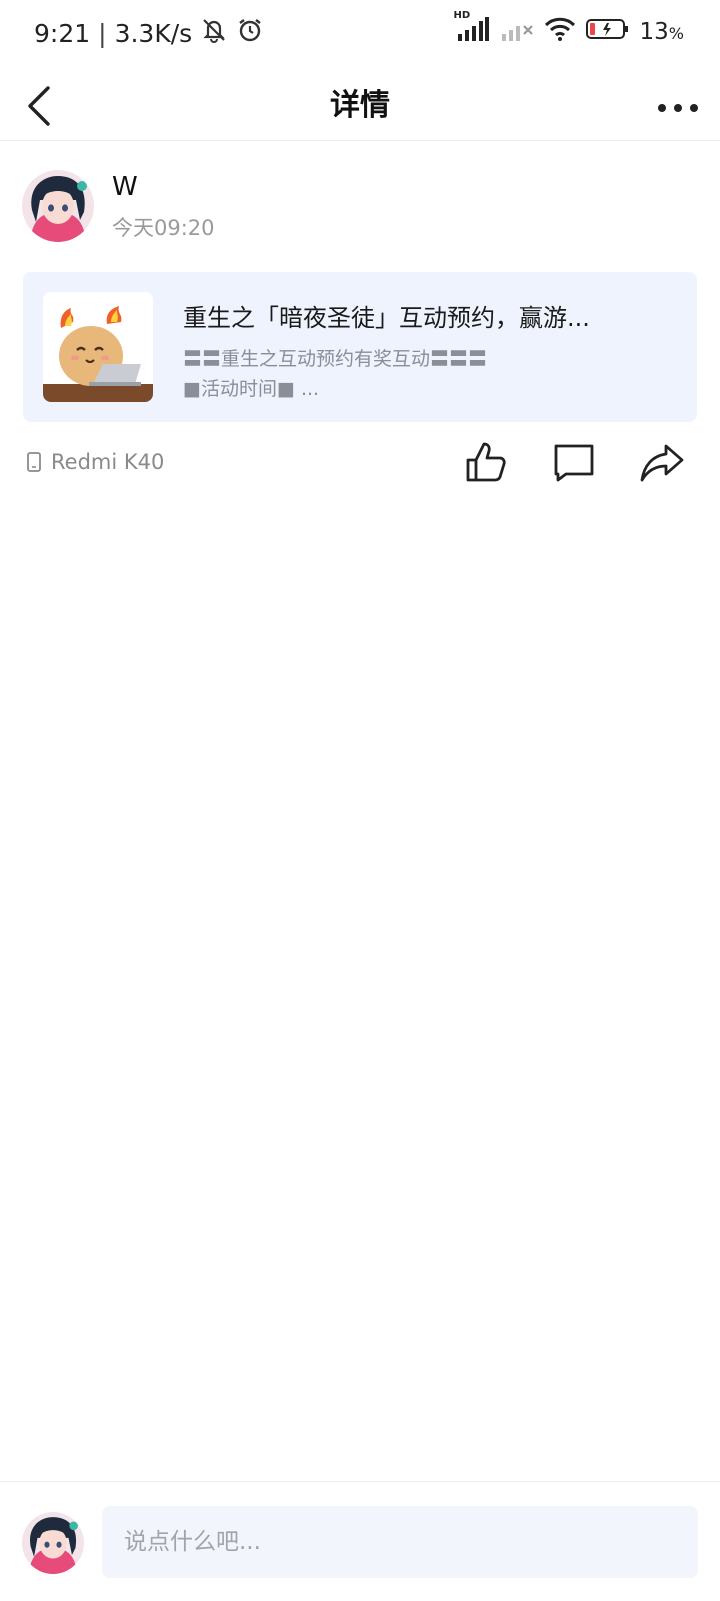  Describe the element at coordinates (250, 33) in the screenshot. I see `alarm-icon` at that location.